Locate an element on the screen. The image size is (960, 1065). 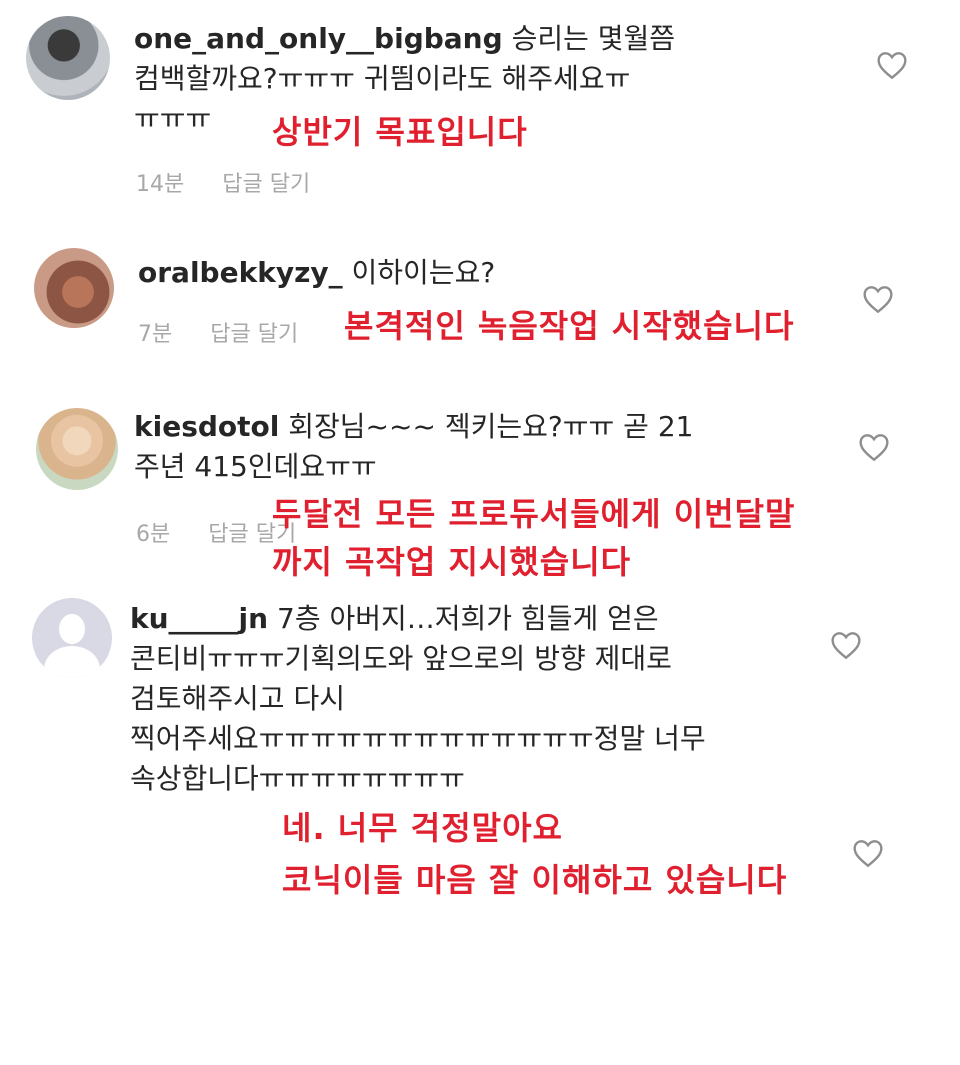
comment-meta: 7분 답글 달기 is located at coordinates (218, 332).